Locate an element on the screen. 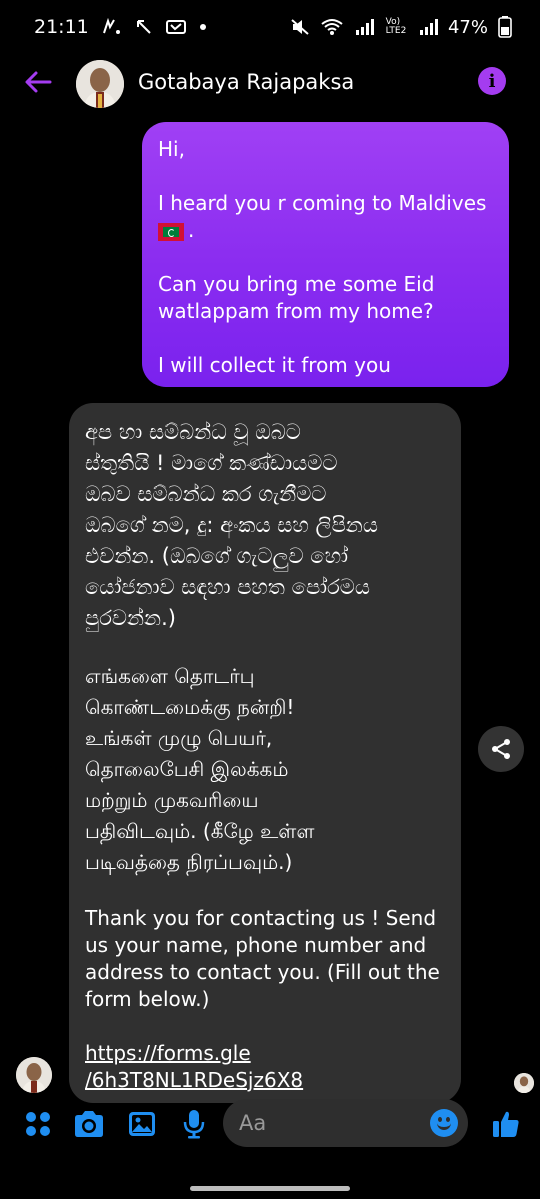 This screenshot has width=540, height=1199. notification-icon is located at coordinates (112, 27).